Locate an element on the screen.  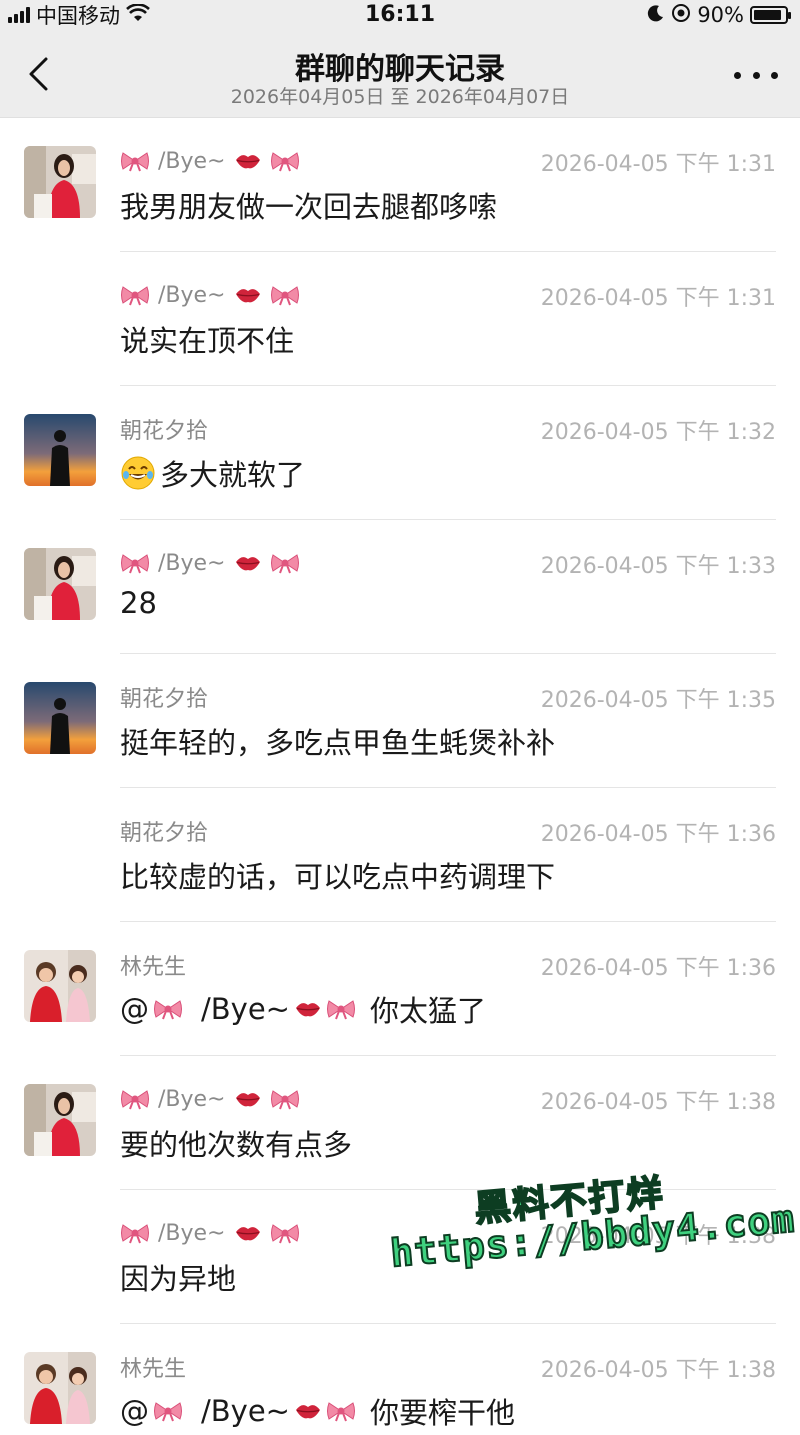
message-time: 2026-04-05 下午 1:33 is located at coordinates (658, 566).